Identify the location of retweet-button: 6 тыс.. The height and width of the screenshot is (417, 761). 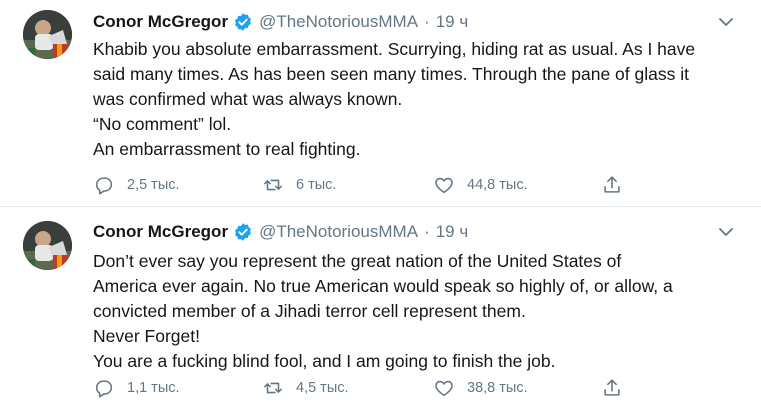
(299, 185).